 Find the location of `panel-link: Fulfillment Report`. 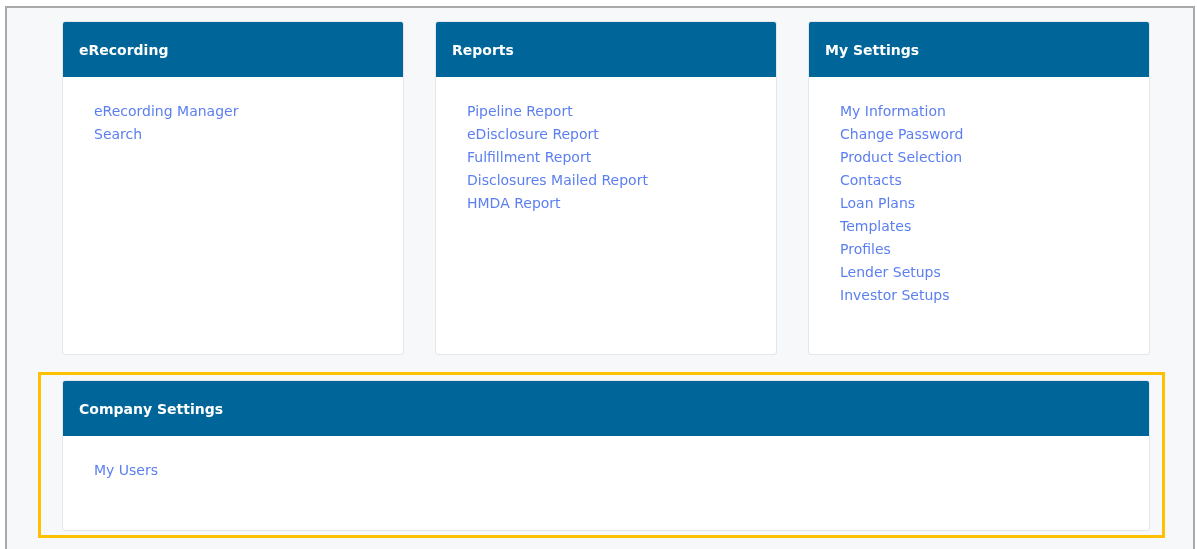

panel-link: Fulfillment Report is located at coordinates (529, 157).